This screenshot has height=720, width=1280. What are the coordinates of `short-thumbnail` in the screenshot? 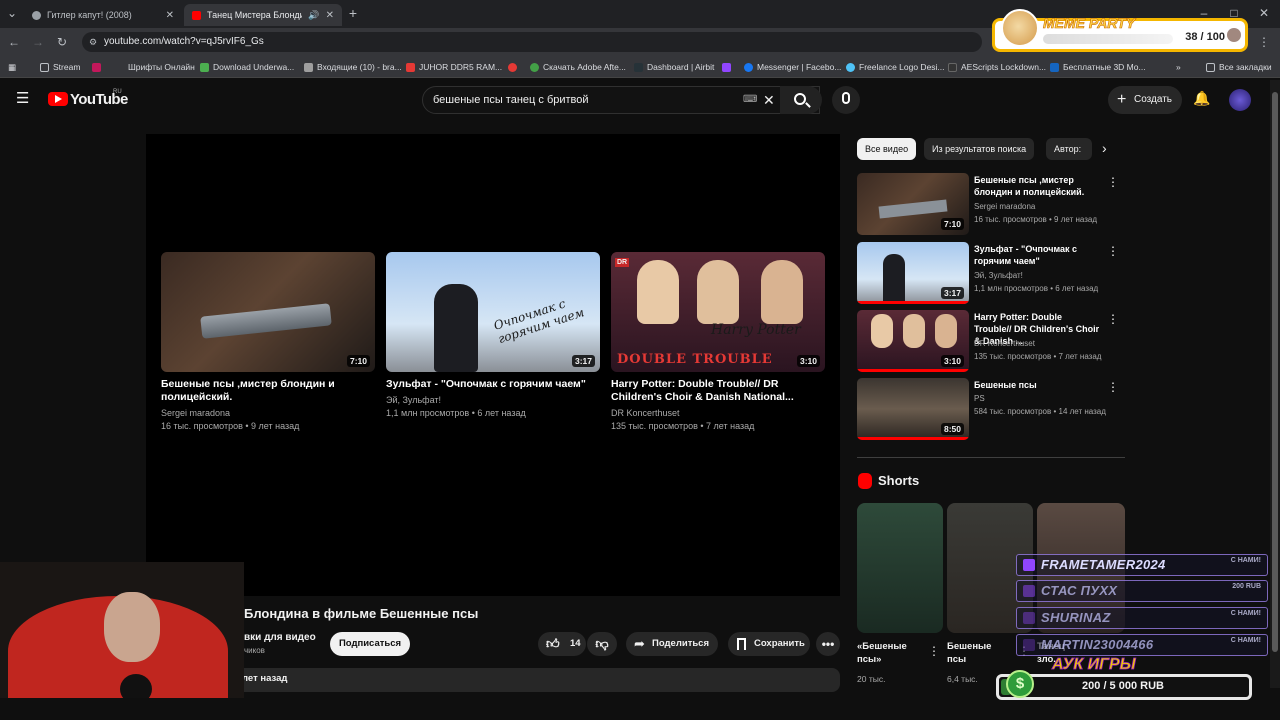 It's located at (900, 568).